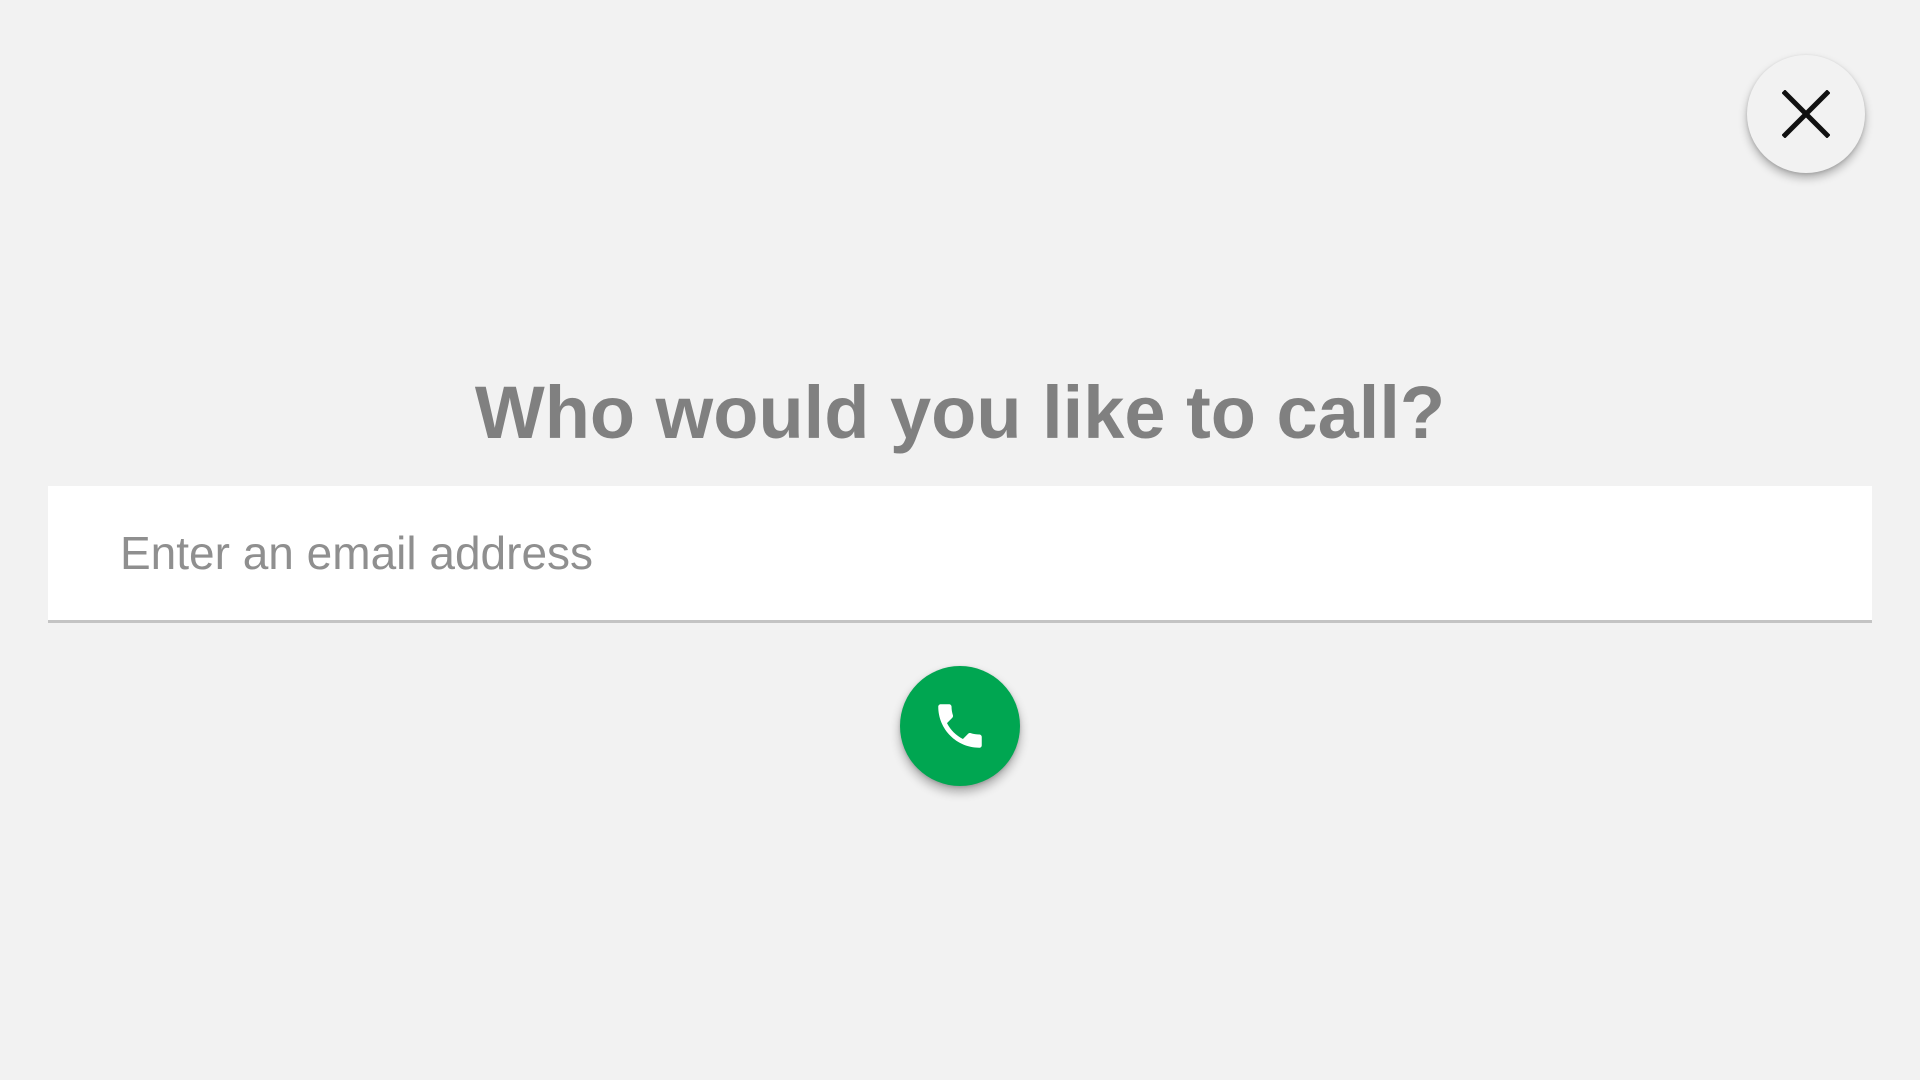 This screenshot has width=1920, height=1080. I want to click on close-button, so click(1806, 114).